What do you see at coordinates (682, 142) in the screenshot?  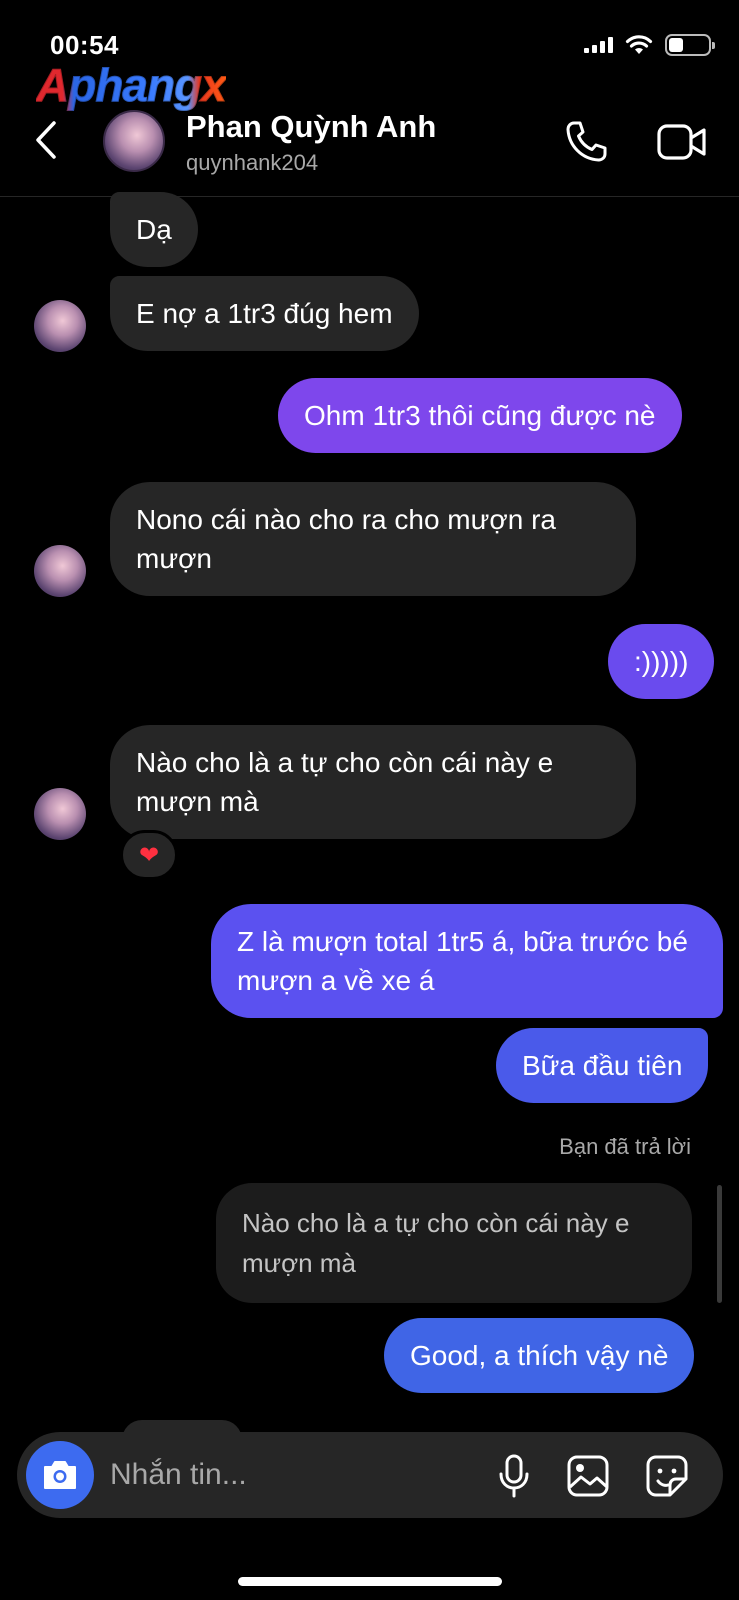 I see `video-camera-icon` at bounding box center [682, 142].